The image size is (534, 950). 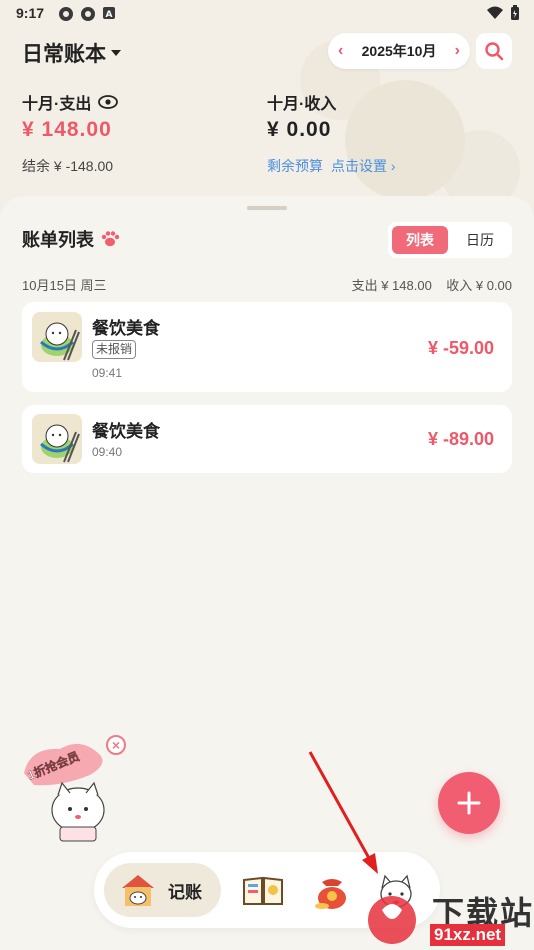 I want to click on watermark-url: 91xz.net, so click(x=468, y=935).